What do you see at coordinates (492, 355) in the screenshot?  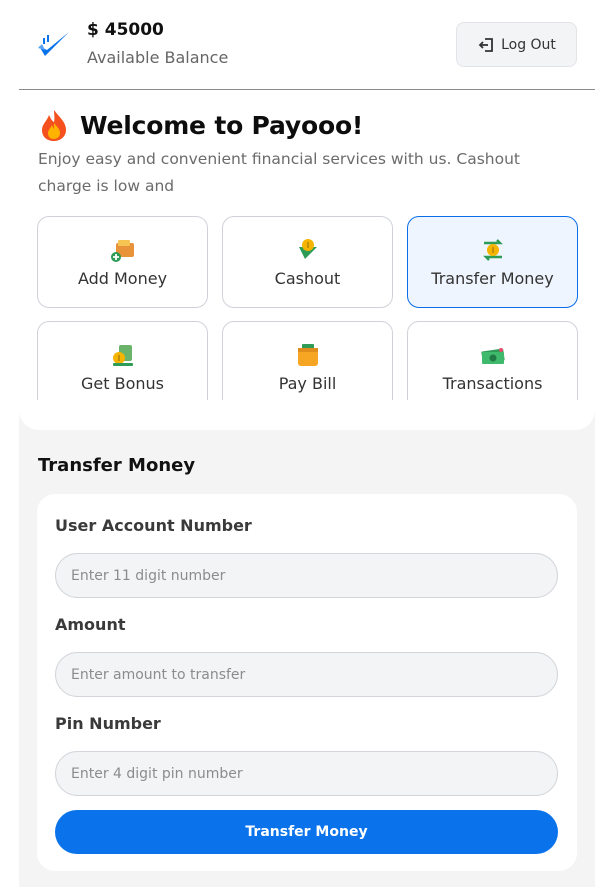 I see `cash-stack-icon` at bounding box center [492, 355].